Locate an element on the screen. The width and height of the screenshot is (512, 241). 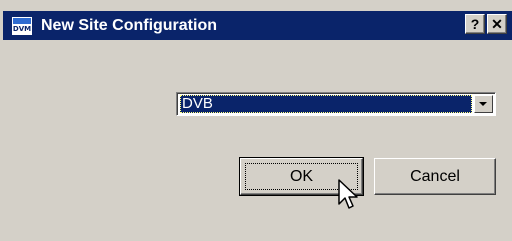
close-button: ✕ is located at coordinates (497, 24).